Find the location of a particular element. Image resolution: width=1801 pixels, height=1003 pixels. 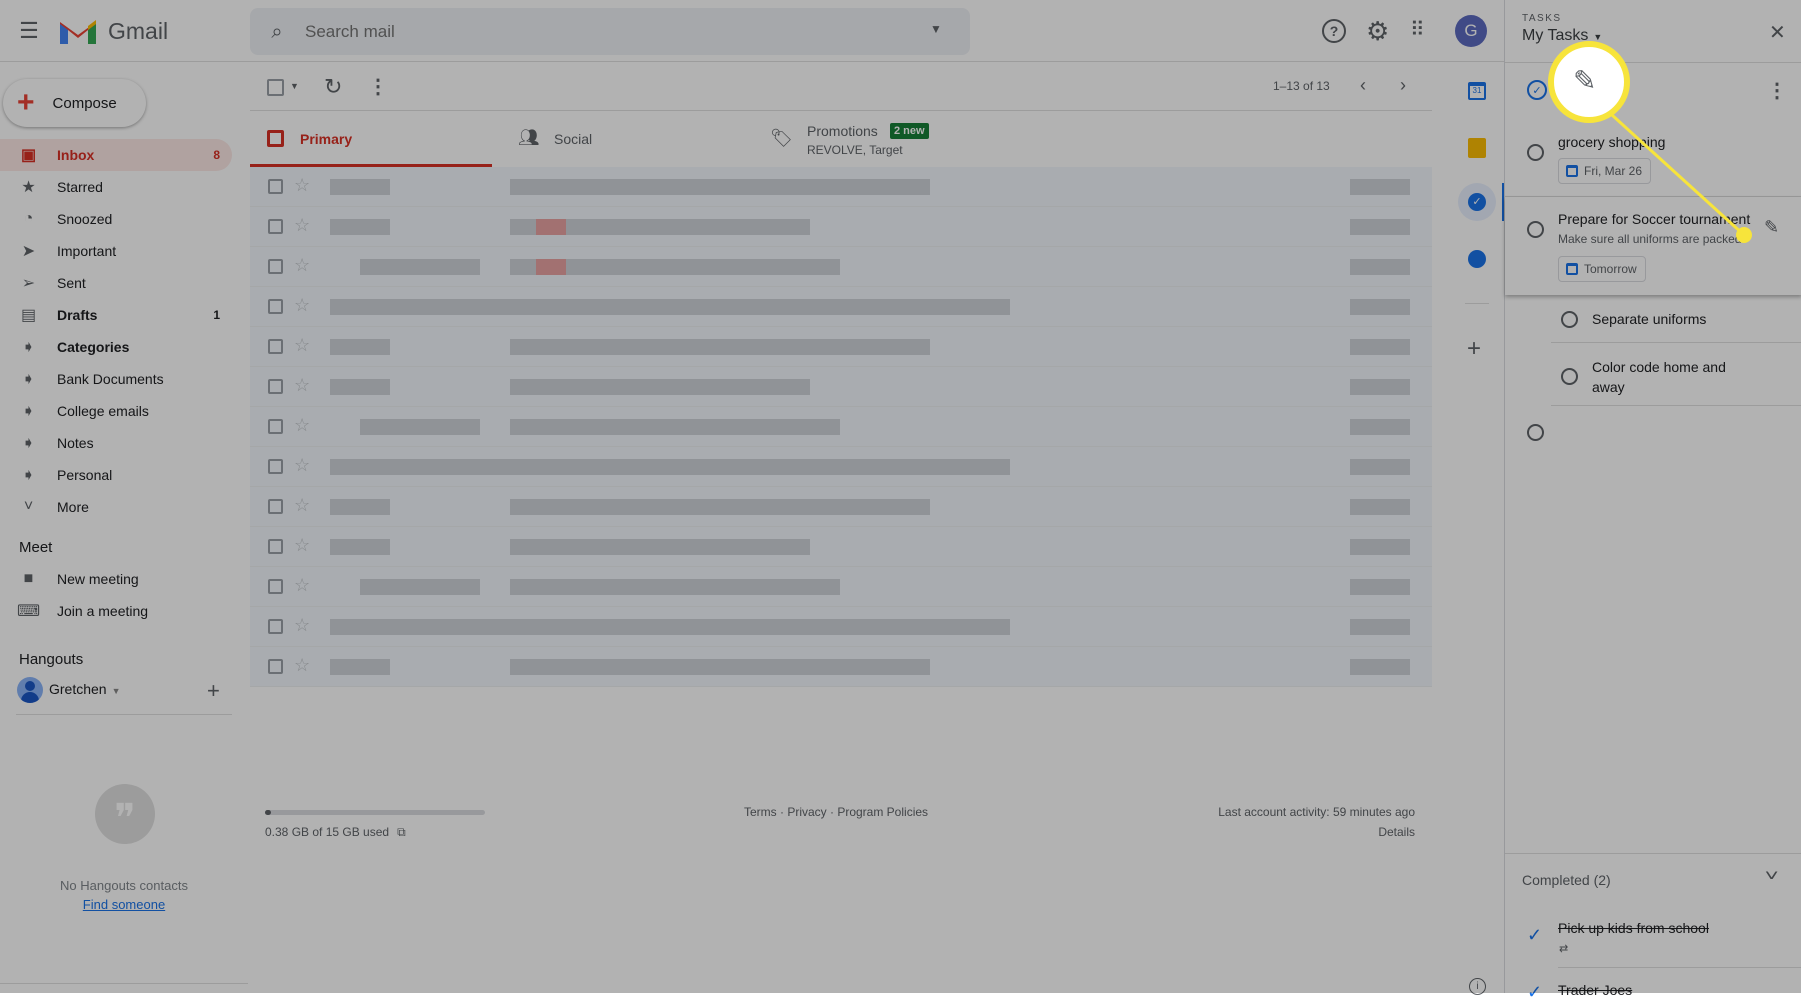

highlight-callout is located at coordinates (1650, 142).